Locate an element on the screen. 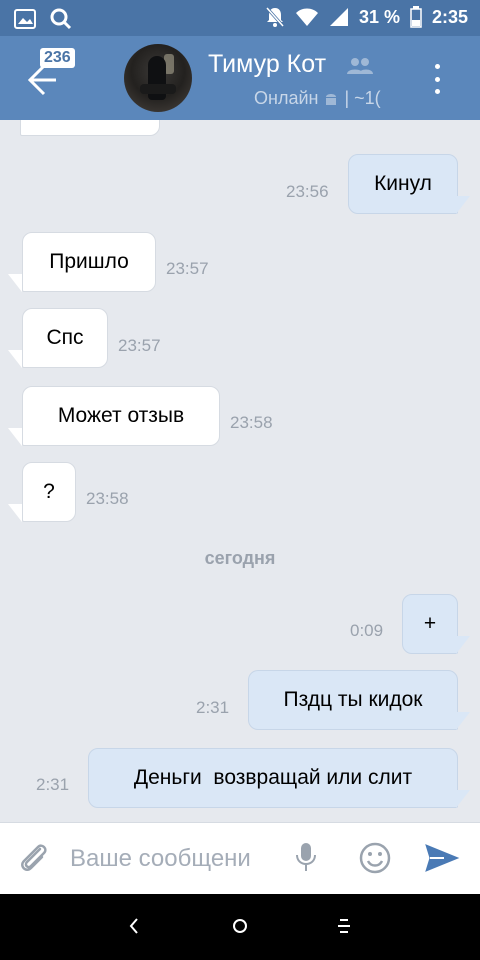 This screenshot has height=960, width=480. message-bubble: ? is located at coordinates (49, 492).